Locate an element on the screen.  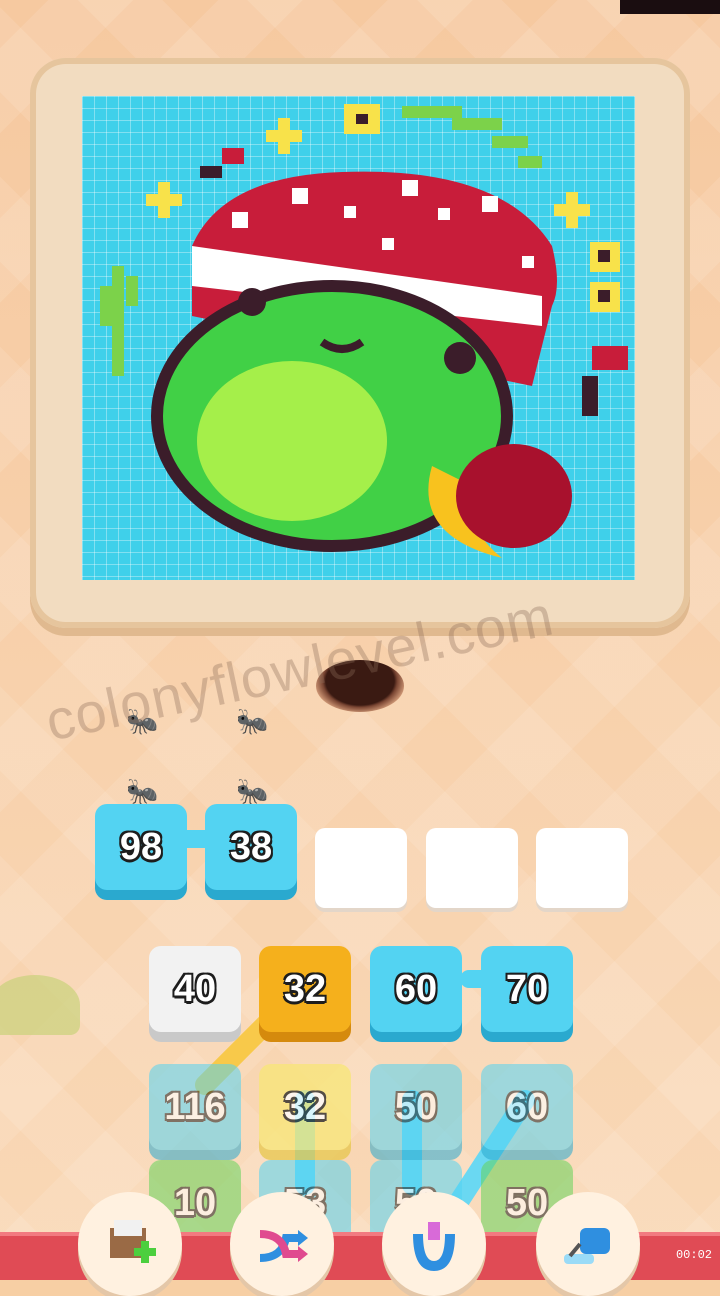
timer-text: 00:02 is located at coordinates (693, 1255).